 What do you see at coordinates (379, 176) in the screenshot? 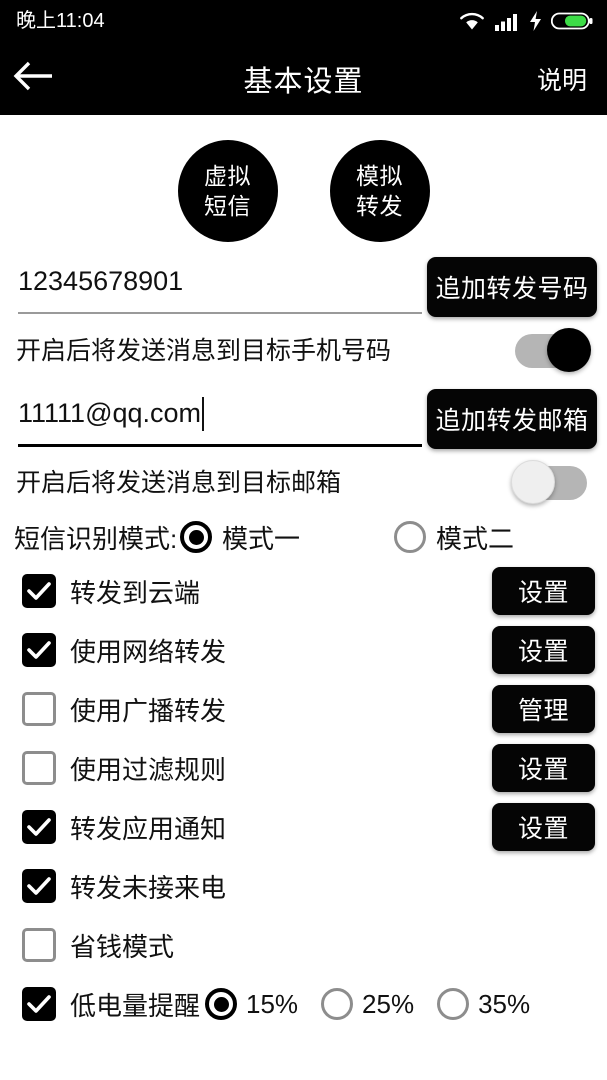
I see `simulate-forward-line1: 模拟` at bounding box center [379, 176].